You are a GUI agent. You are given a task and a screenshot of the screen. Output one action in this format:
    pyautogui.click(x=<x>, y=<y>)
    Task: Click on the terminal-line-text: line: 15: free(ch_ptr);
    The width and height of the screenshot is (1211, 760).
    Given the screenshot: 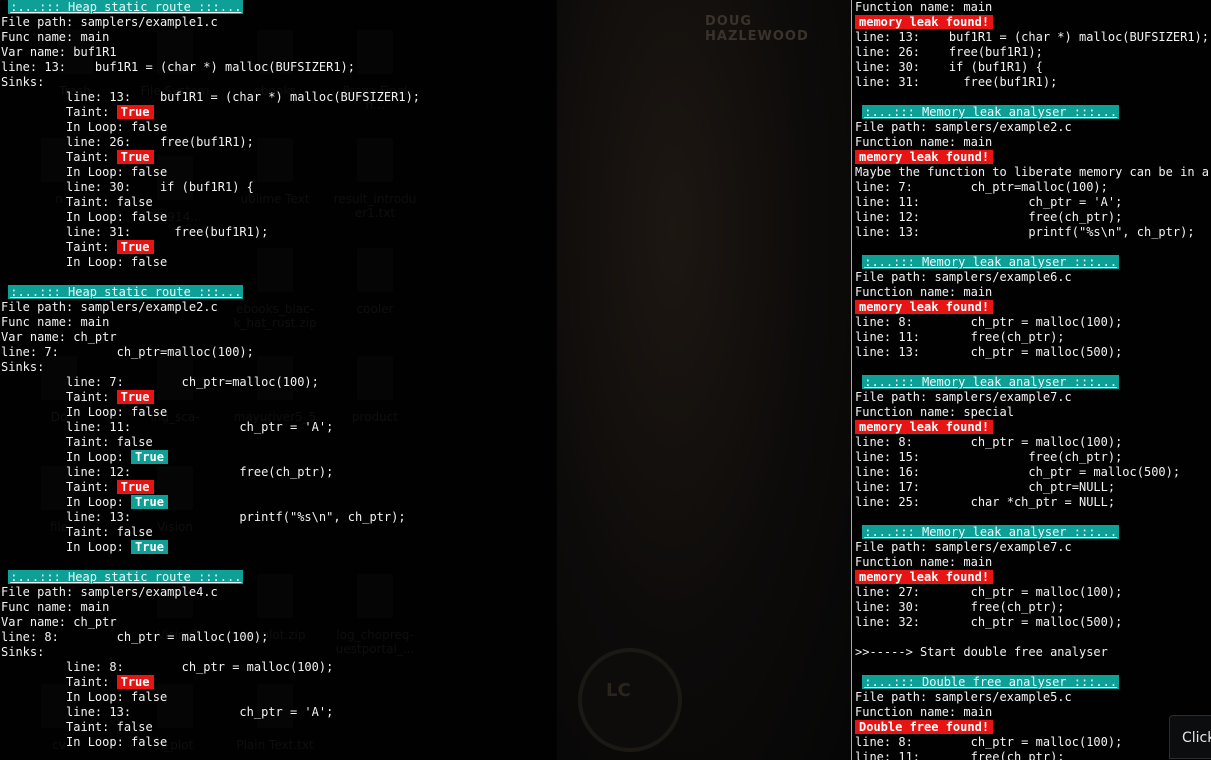 What is the action you would take?
    pyautogui.click(x=989, y=457)
    